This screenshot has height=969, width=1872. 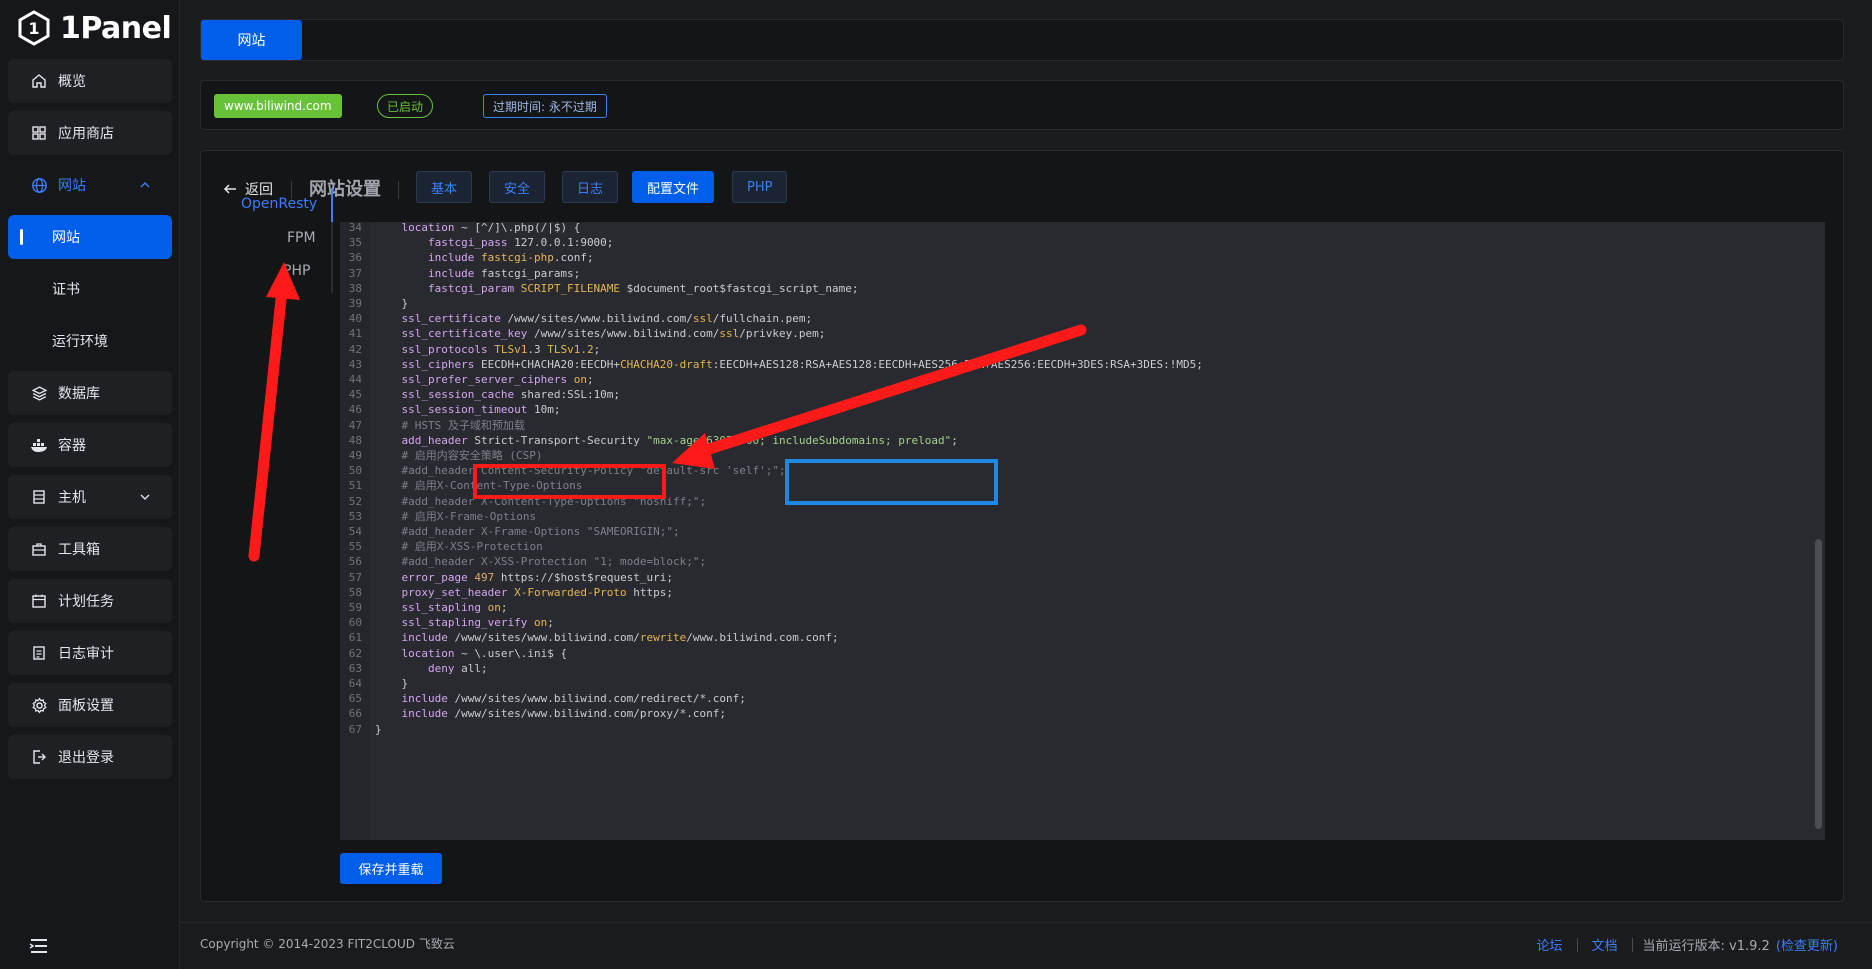 What do you see at coordinates (66, 290) in the screenshot?
I see `submenu-item-label: 证书` at bounding box center [66, 290].